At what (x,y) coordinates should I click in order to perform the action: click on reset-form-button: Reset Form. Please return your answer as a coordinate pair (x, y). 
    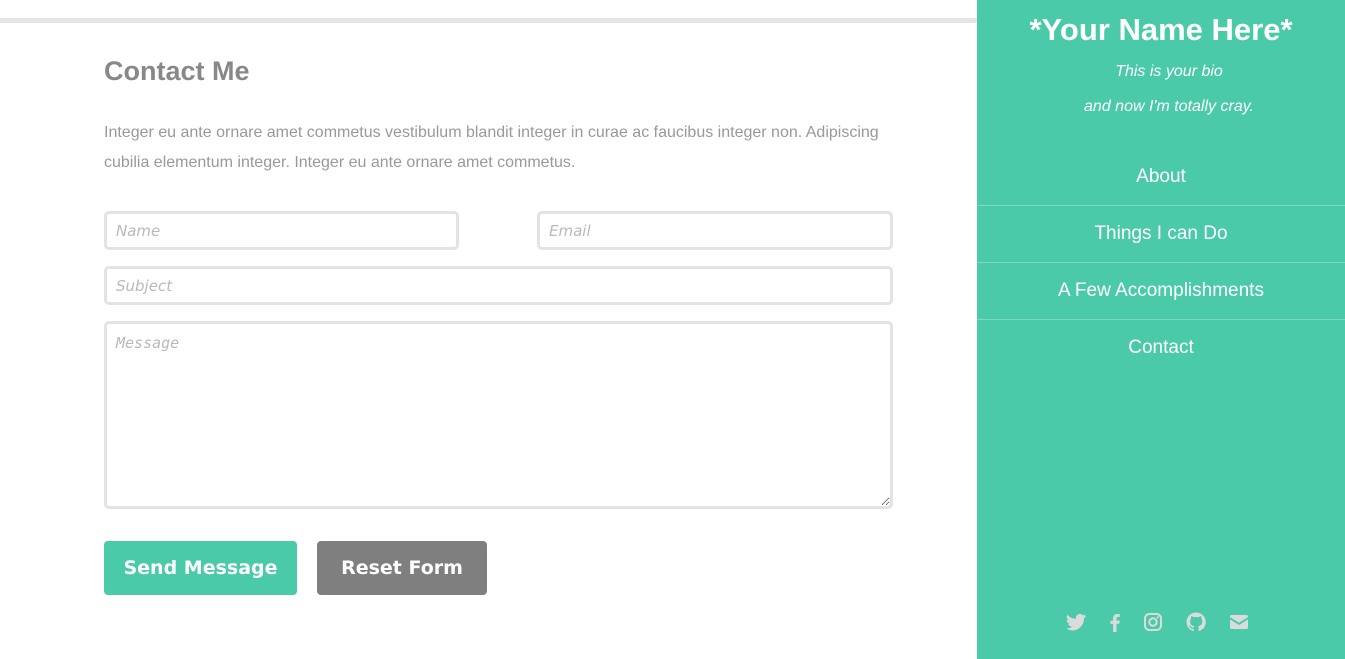
    Looking at the image, I should click on (402, 568).